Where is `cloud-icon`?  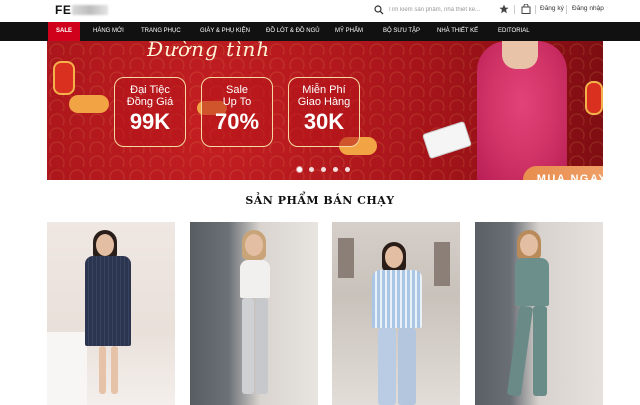
cloud-icon is located at coordinates (89, 104).